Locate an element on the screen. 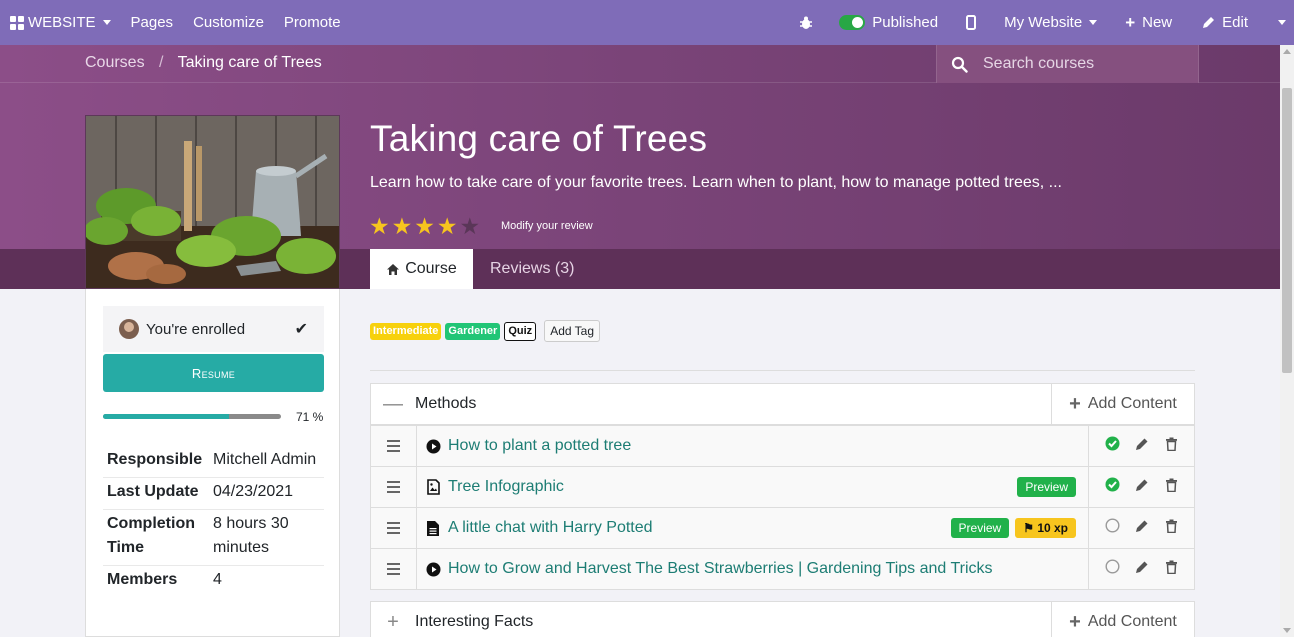 This screenshot has height=637, width=1294. tag-list: Intermediate Gardener Quiz Add Tag is located at coordinates (485, 331).